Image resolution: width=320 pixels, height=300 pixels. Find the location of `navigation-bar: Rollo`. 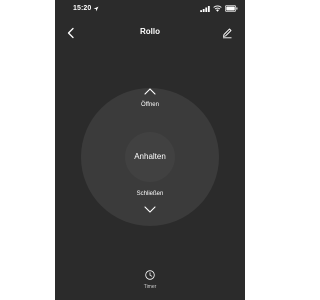

navigation-bar: Rollo is located at coordinates (150, 32).